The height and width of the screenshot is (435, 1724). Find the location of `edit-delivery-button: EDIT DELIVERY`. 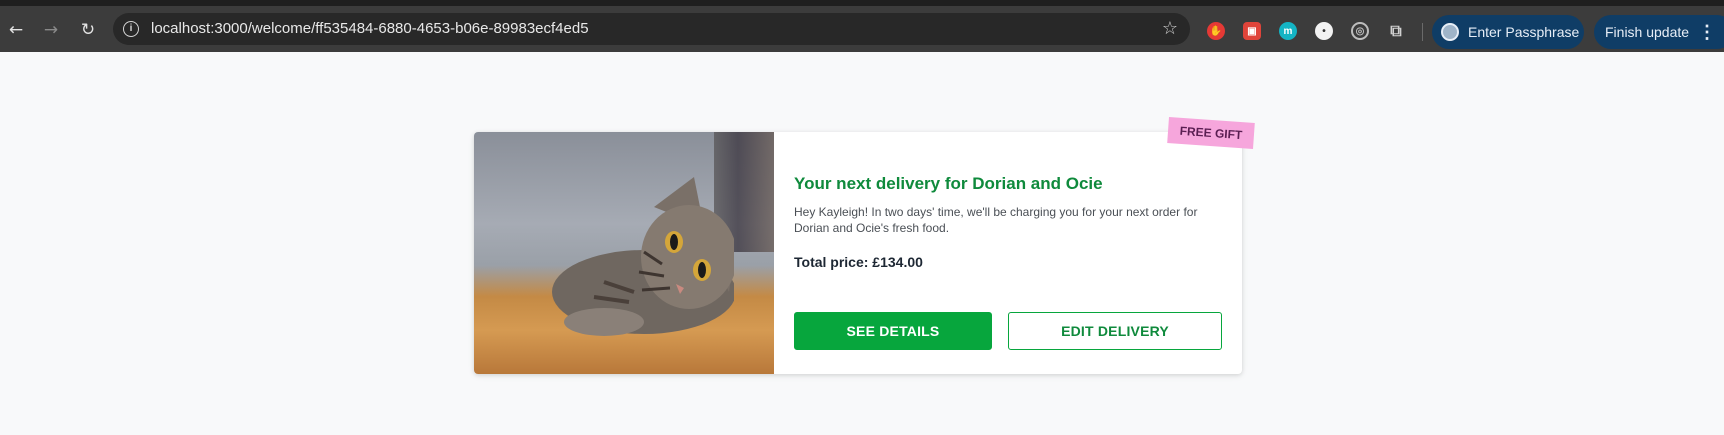

edit-delivery-button: EDIT DELIVERY is located at coordinates (1115, 331).